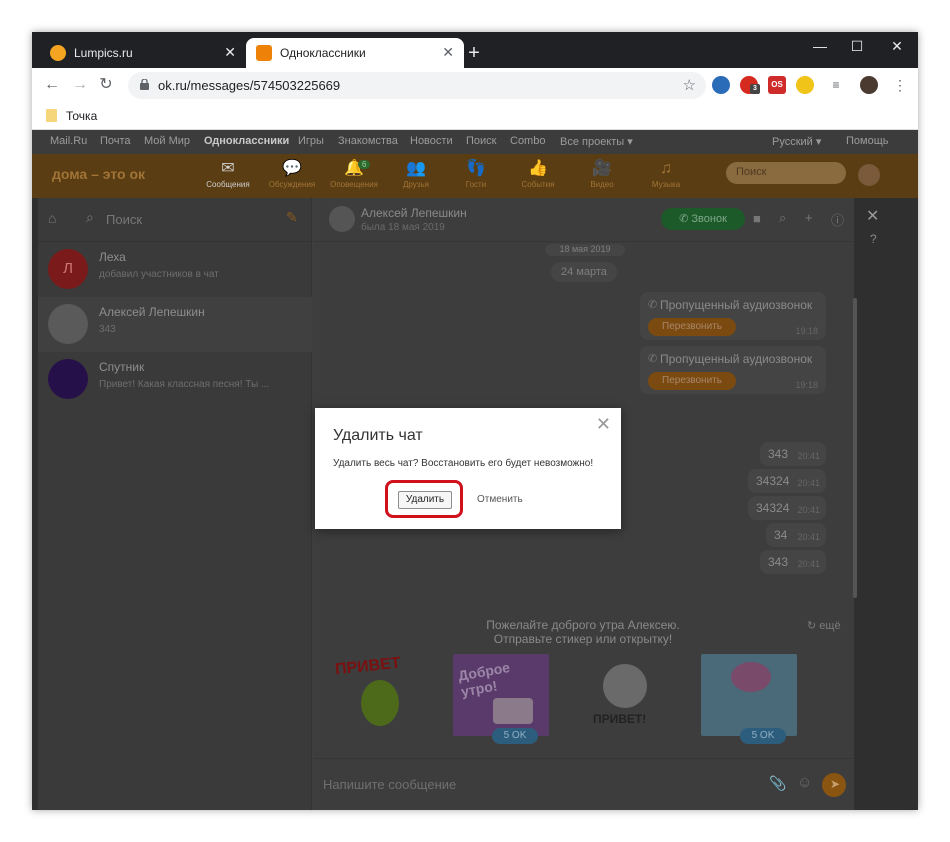 This screenshot has height=842, width=950. What do you see at coordinates (666, 173) in the screenshot?
I see `nav-music: ♫ Музыка` at bounding box center [666, 173].